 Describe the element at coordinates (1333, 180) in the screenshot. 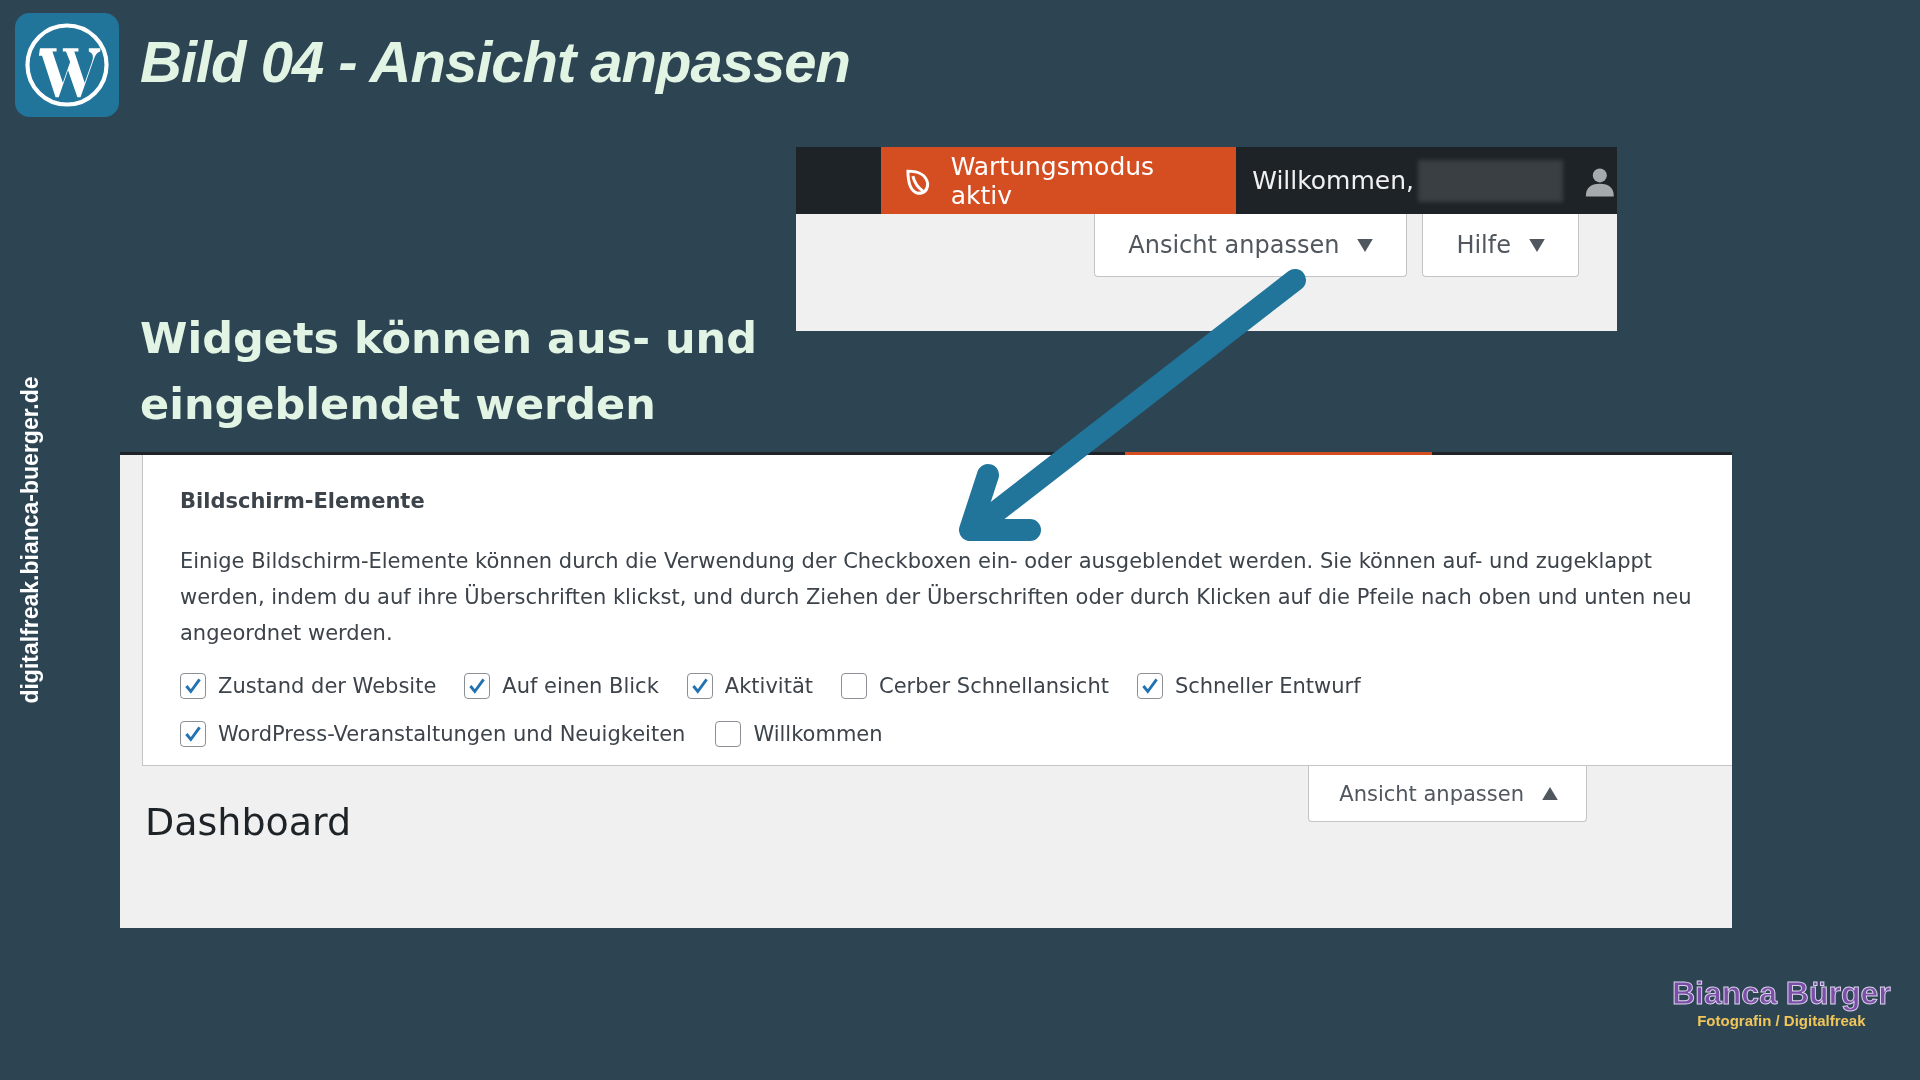

I see `welcome-text: Willkommen,` at that location.